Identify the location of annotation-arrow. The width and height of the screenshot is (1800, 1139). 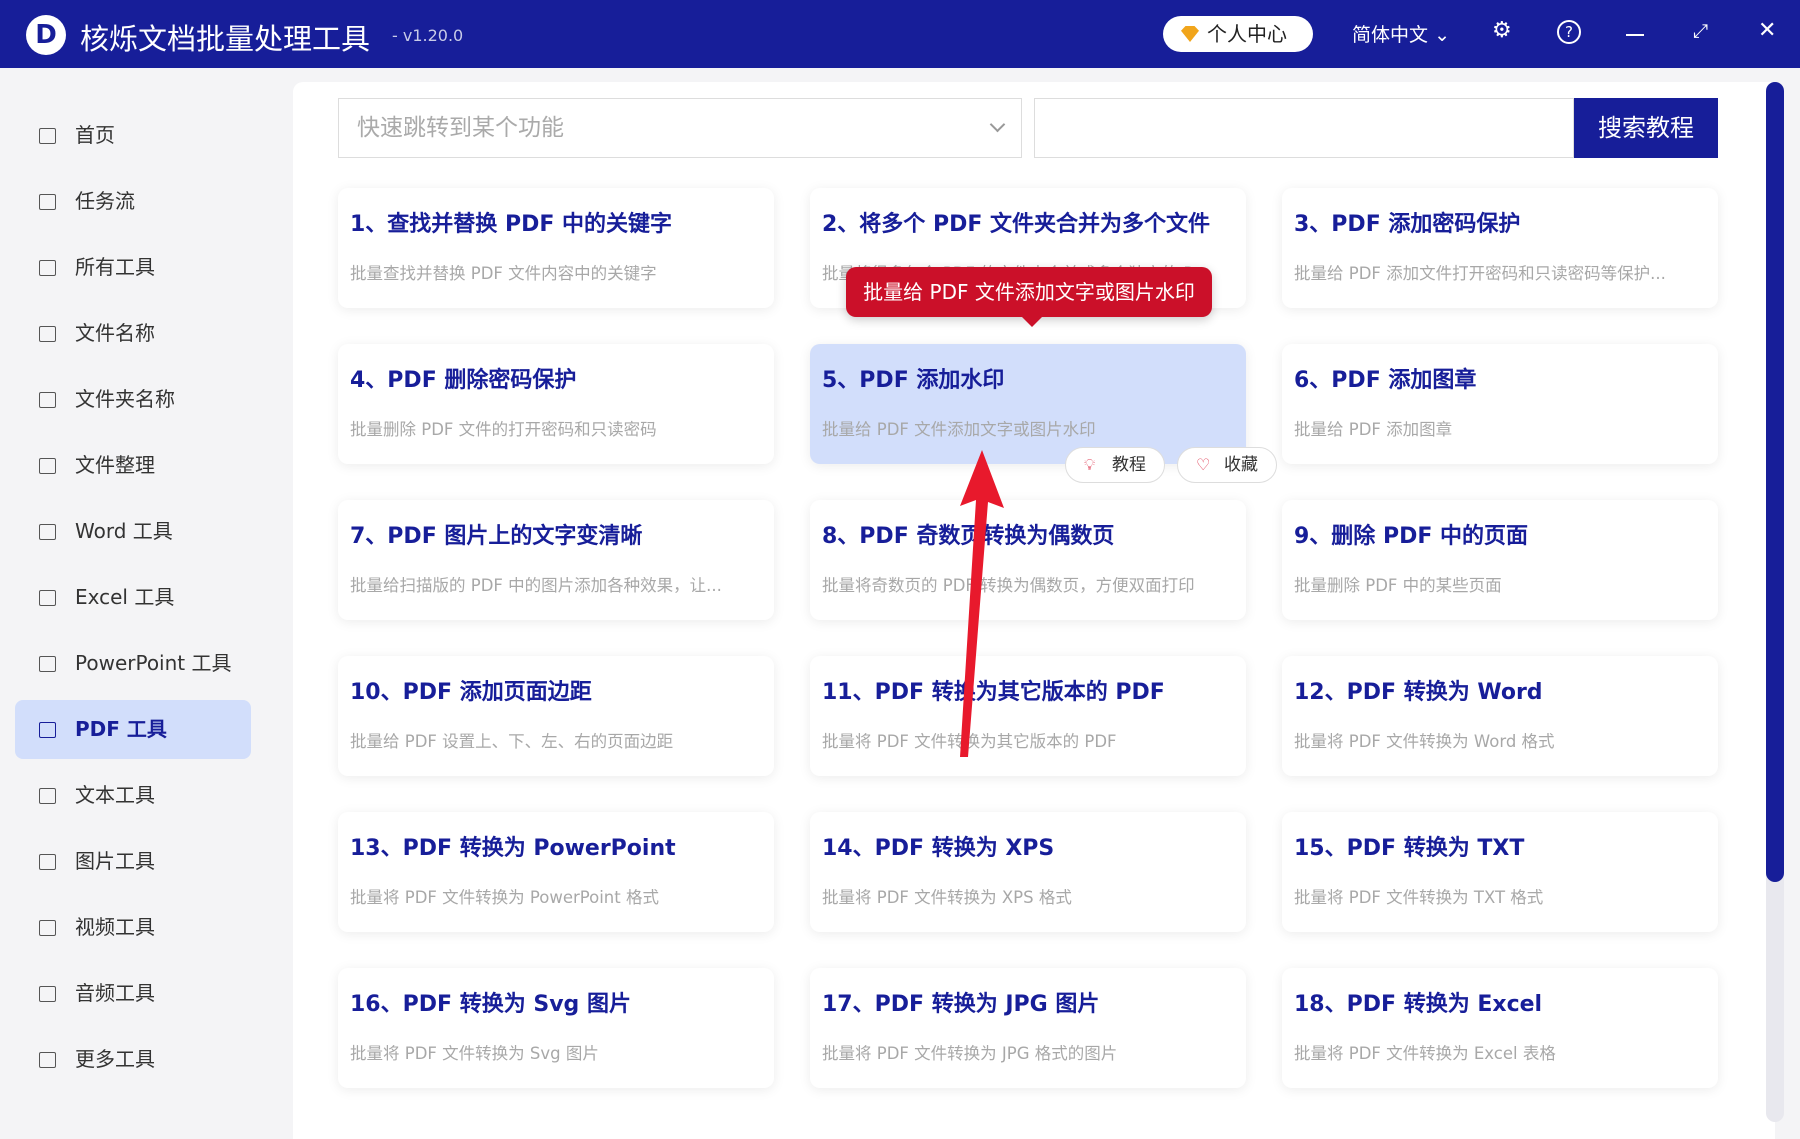
(982, 603).